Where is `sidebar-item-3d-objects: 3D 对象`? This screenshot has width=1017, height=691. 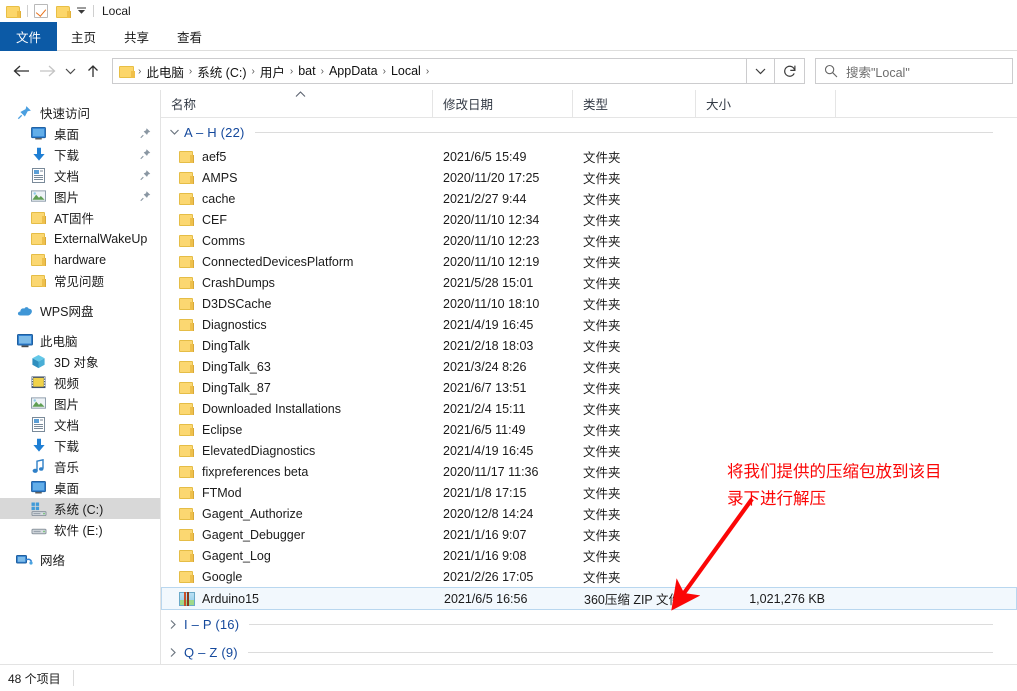 sidebar-item-3d-objects: 3D 对象 is located at coordinates (80, 361).